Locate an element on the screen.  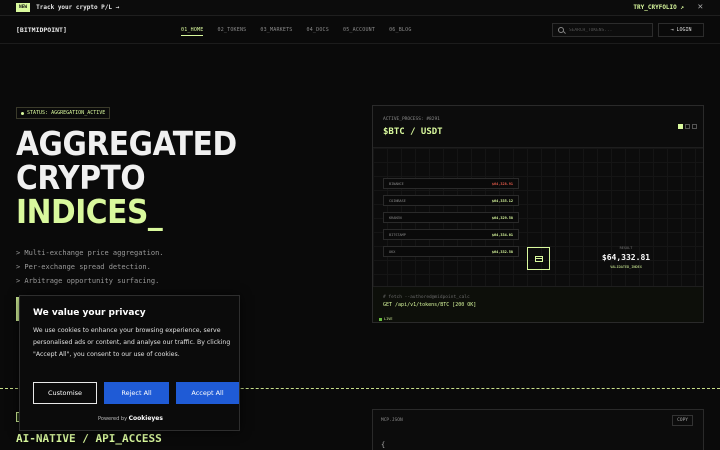
exchange-name: COINBASE is located at coordinates (397, 200).